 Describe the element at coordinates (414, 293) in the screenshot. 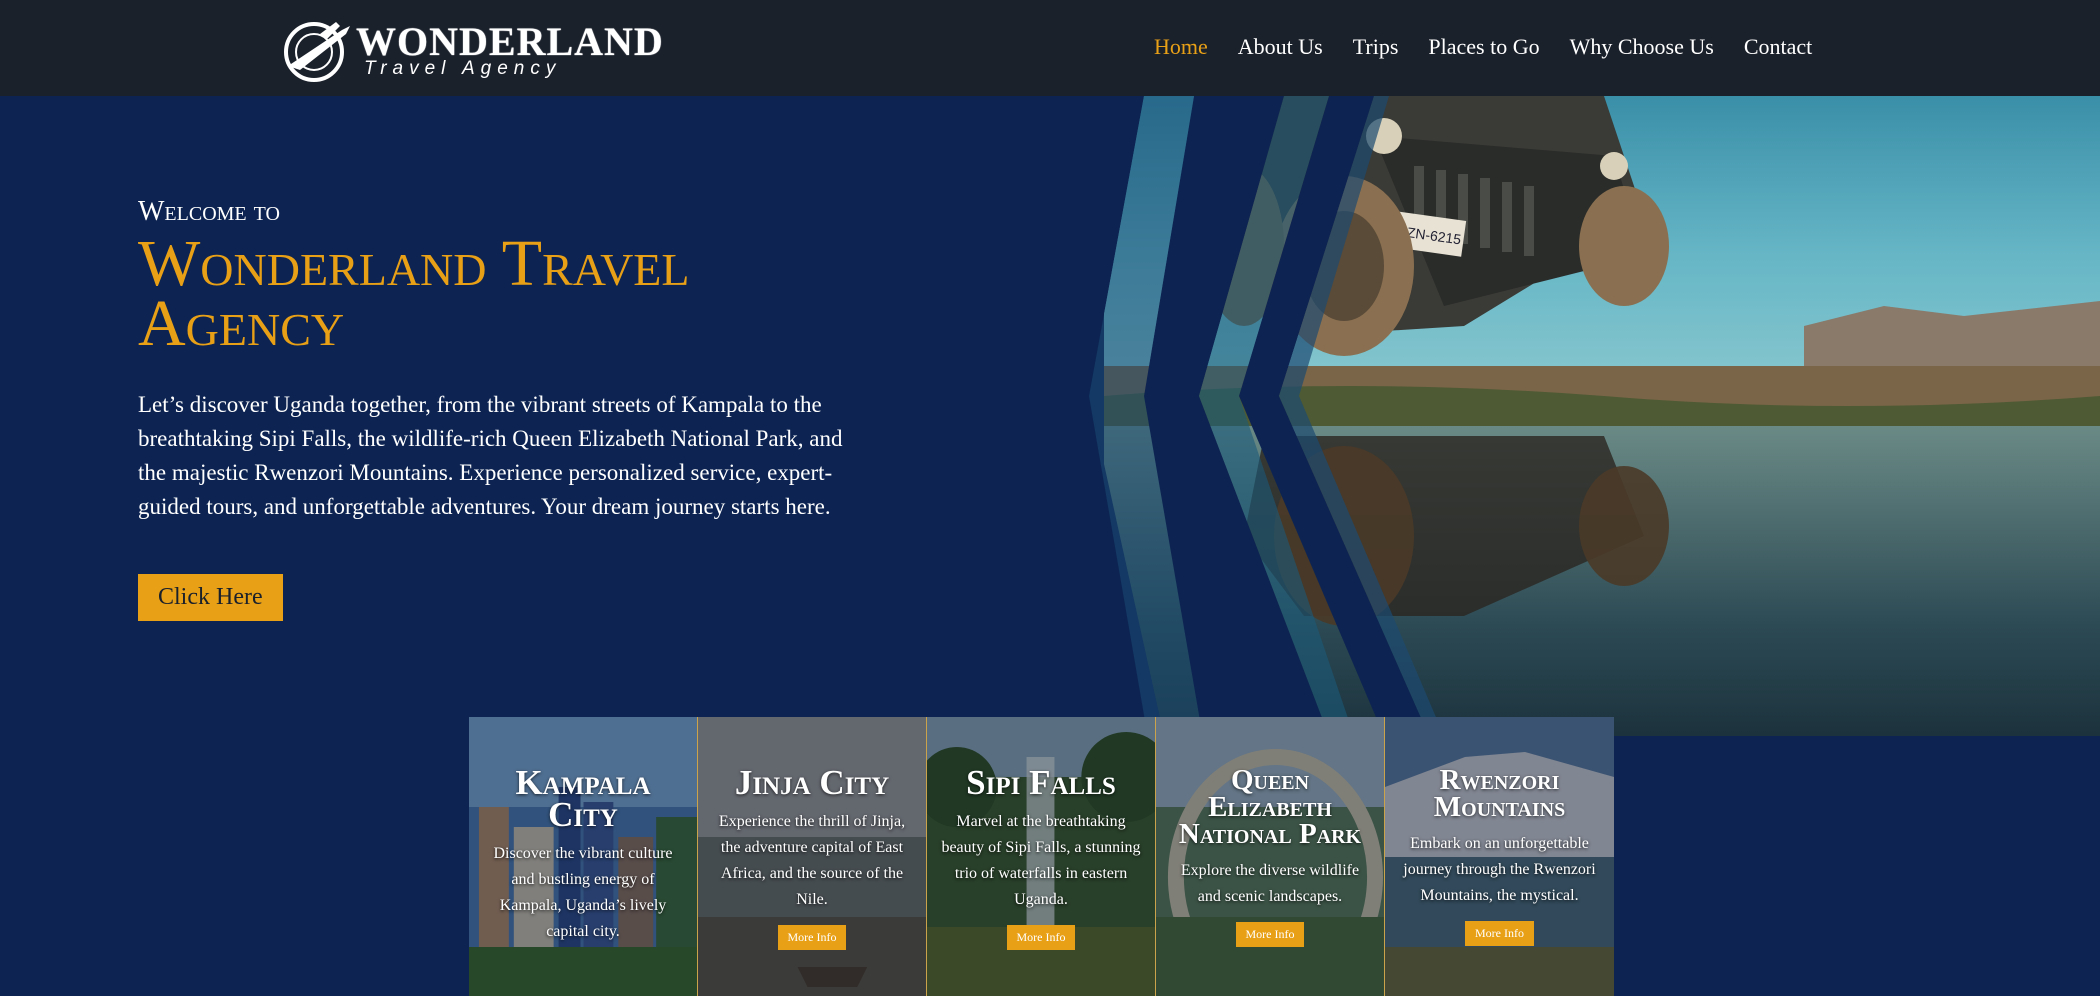

I see `hero-title: Wonderland Travel Agency` at that location.